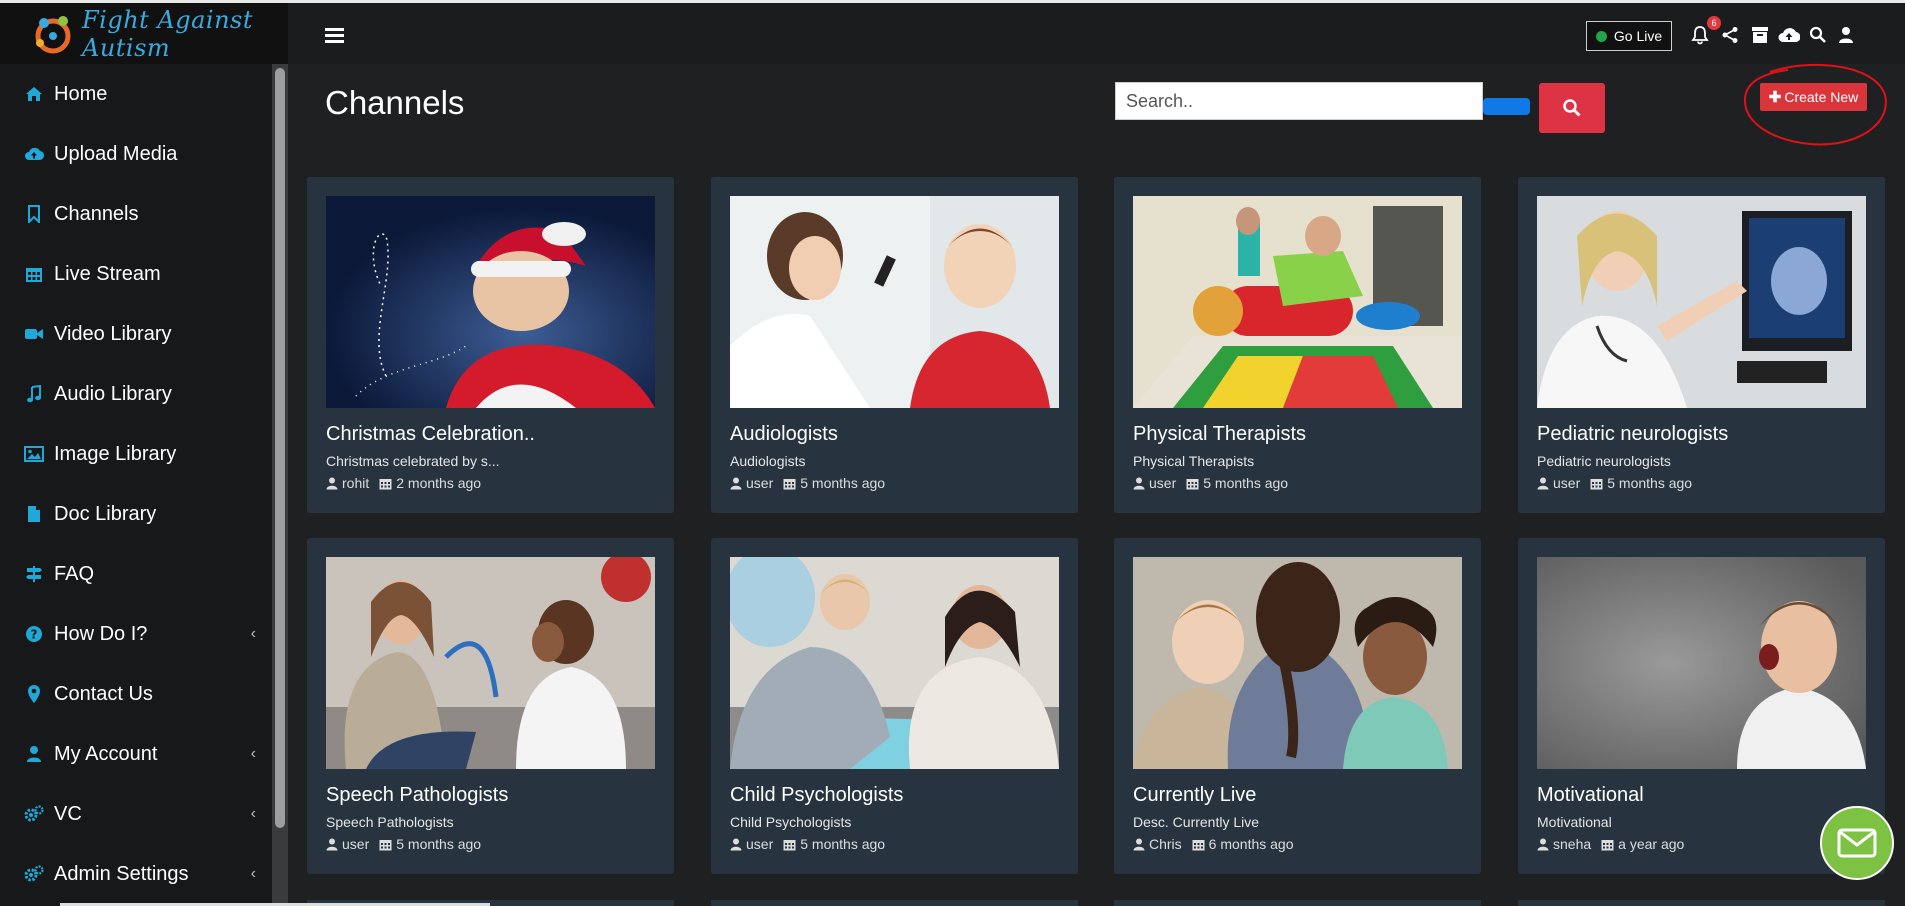  I want to click on channel-meta: rohit 2 months ago, so click(403, 483).